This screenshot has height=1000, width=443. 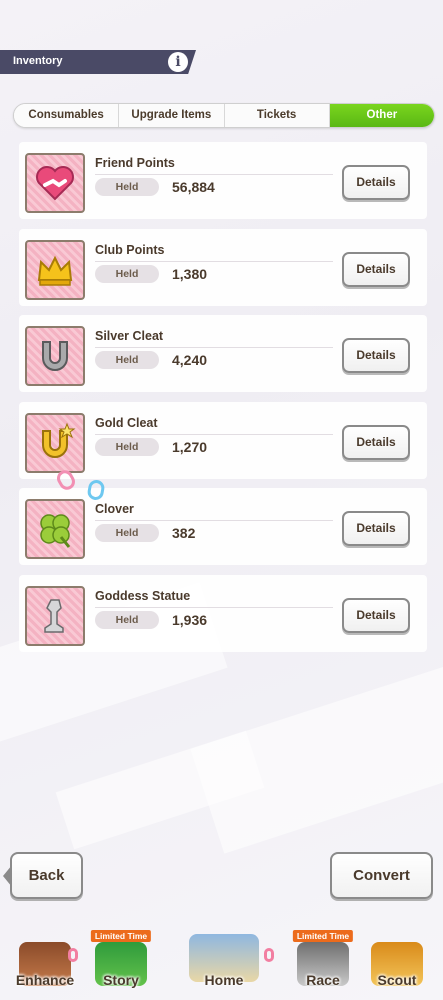 I want to click on item-name: Clover, so click(x=114, y=509).